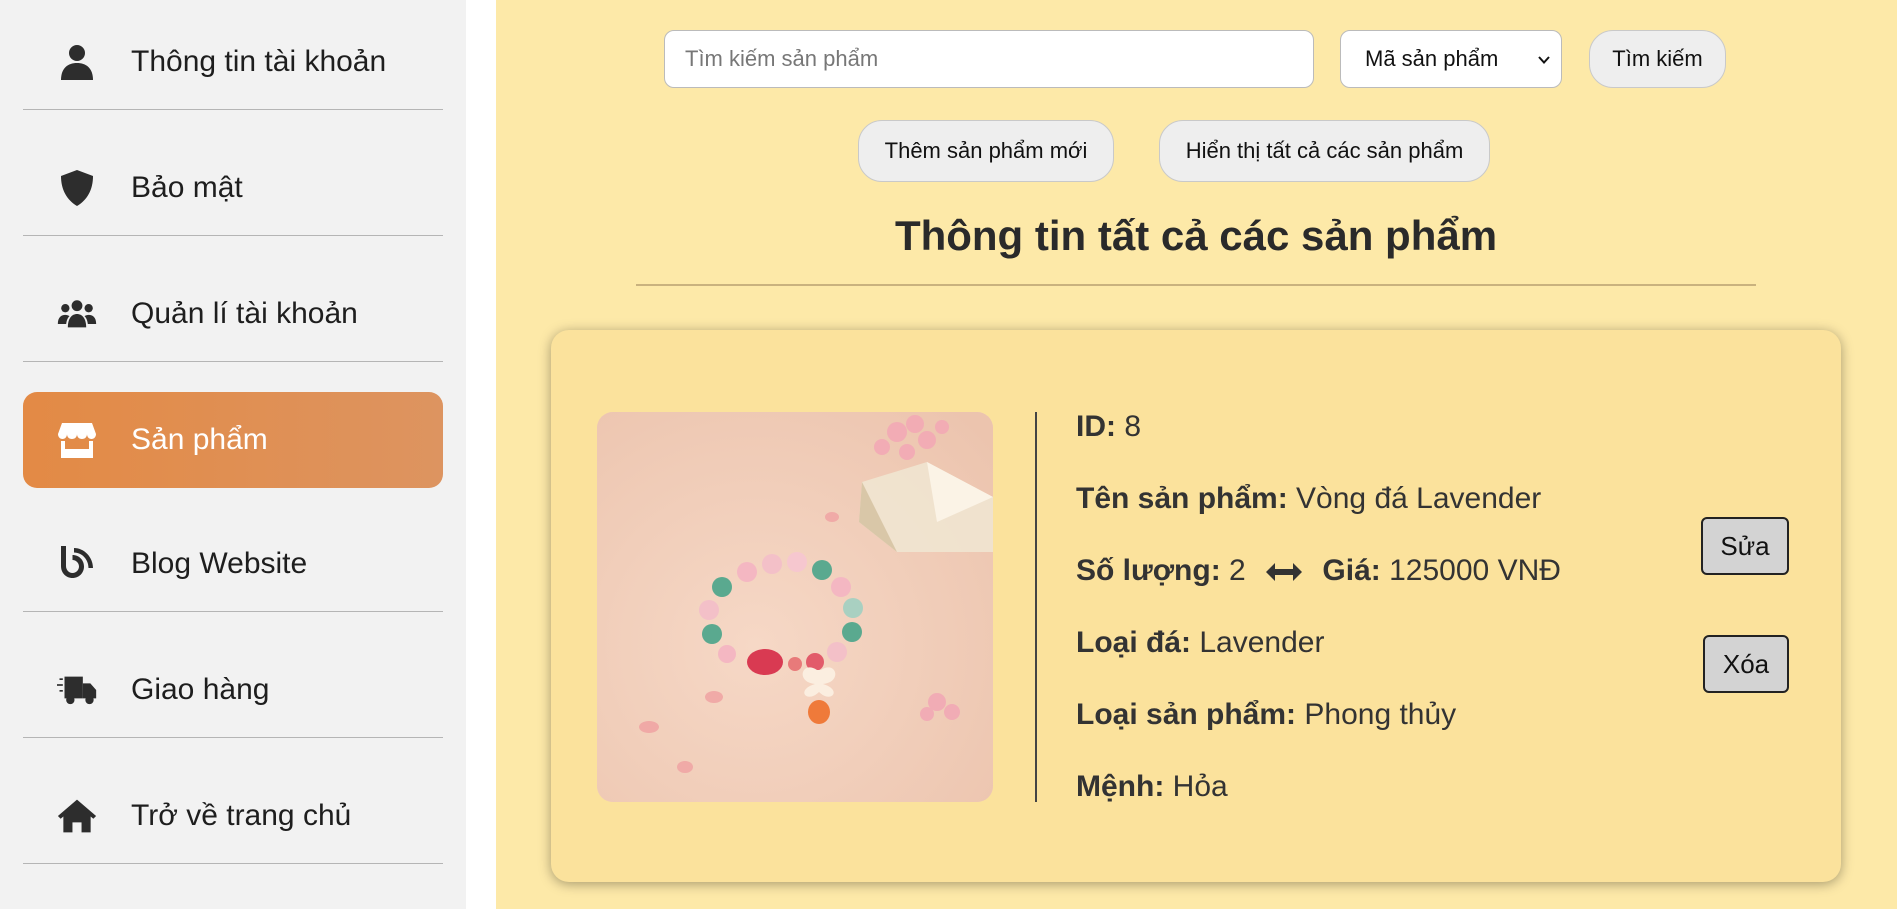 The height and width of the screenshot is (909, 1897). Describe the element at coordinates (77, 564) in the screenshot. I see `blog-icon` at that location.